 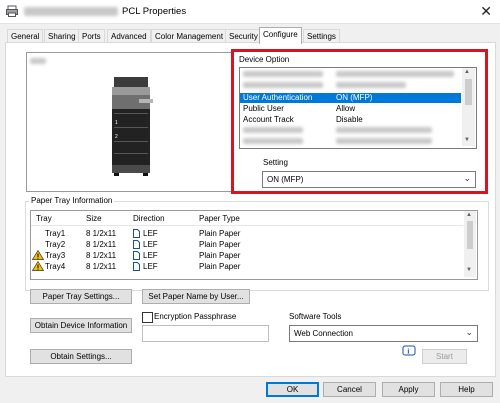 What do you see at coordinates (247, 244) in the screenshot?
I see `table-row: Tray2 8 1/2x11 LEF Plain Paper` at bounding box center [247, 244].